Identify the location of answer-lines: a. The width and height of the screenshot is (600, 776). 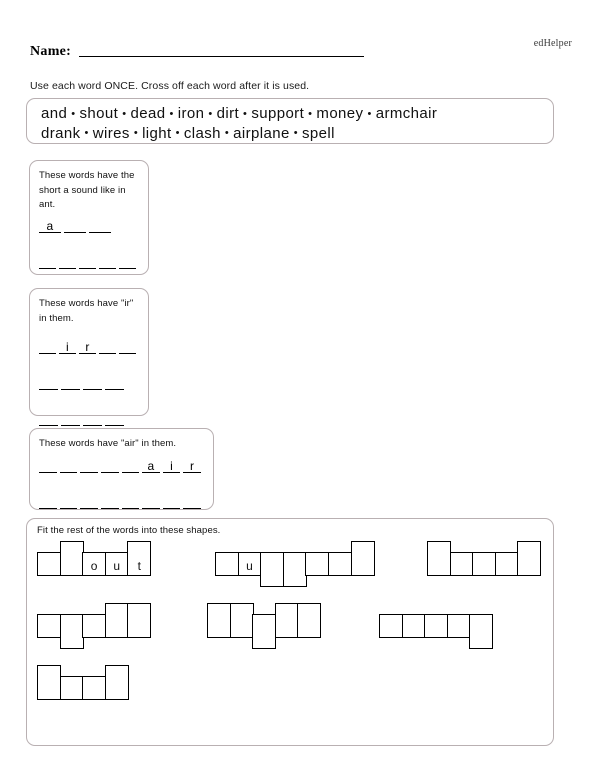
(89, 249).